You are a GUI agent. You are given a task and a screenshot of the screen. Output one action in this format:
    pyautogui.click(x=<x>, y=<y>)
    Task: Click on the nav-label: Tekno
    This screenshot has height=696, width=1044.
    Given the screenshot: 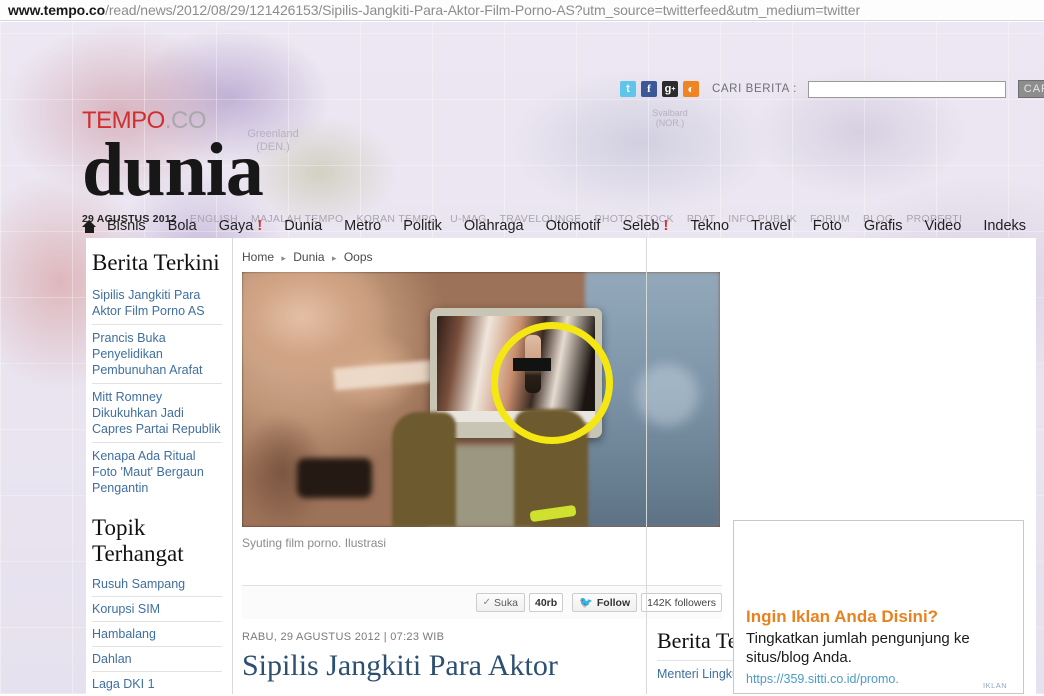 What is the action you would take?
    pyautogui.click(x=710, y=226)
    